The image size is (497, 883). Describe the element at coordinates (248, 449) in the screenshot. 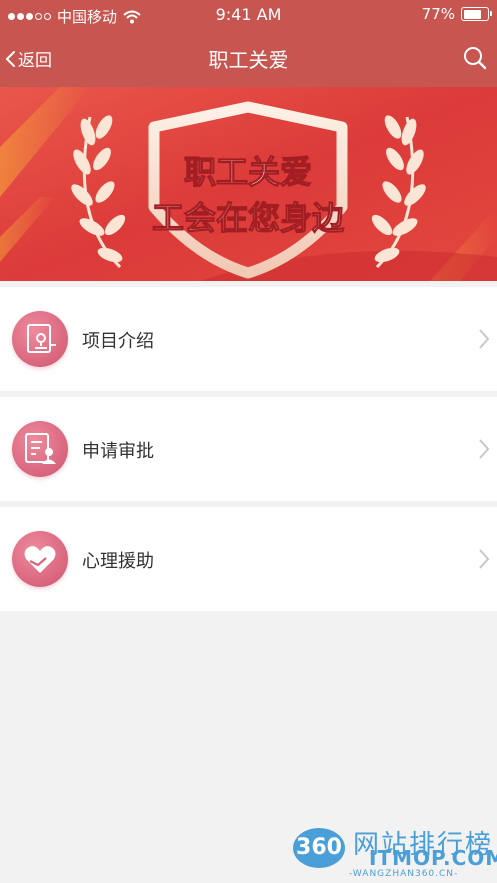

I see `menu-item-application-approval: 申请审批` at that location.